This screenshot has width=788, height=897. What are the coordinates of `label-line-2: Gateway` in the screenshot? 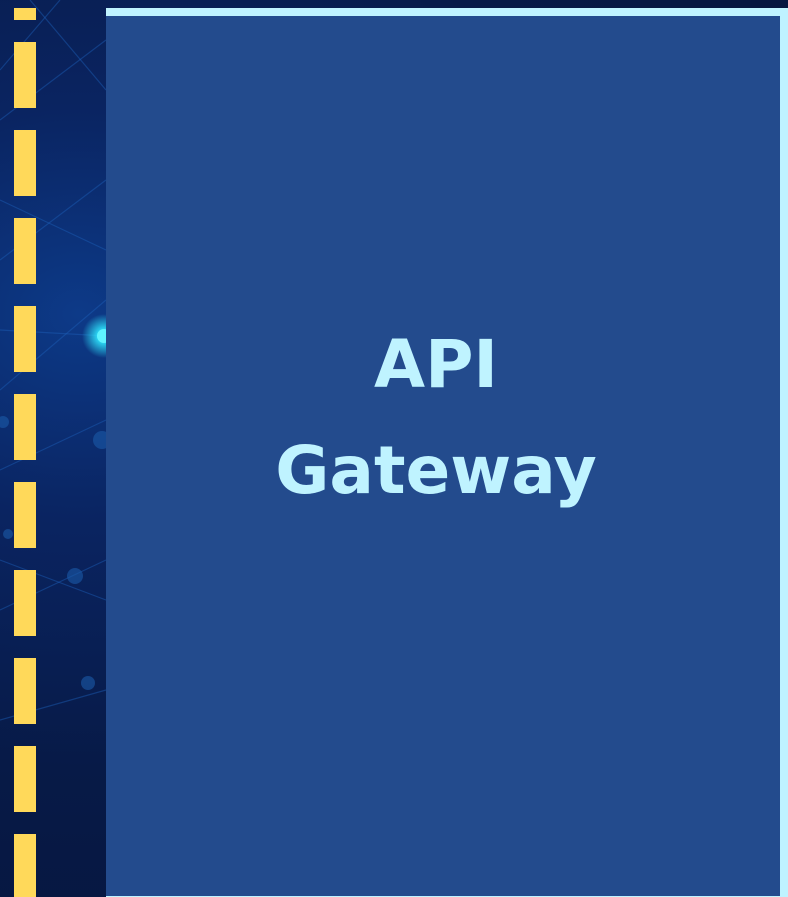 It's located at (436, 470).